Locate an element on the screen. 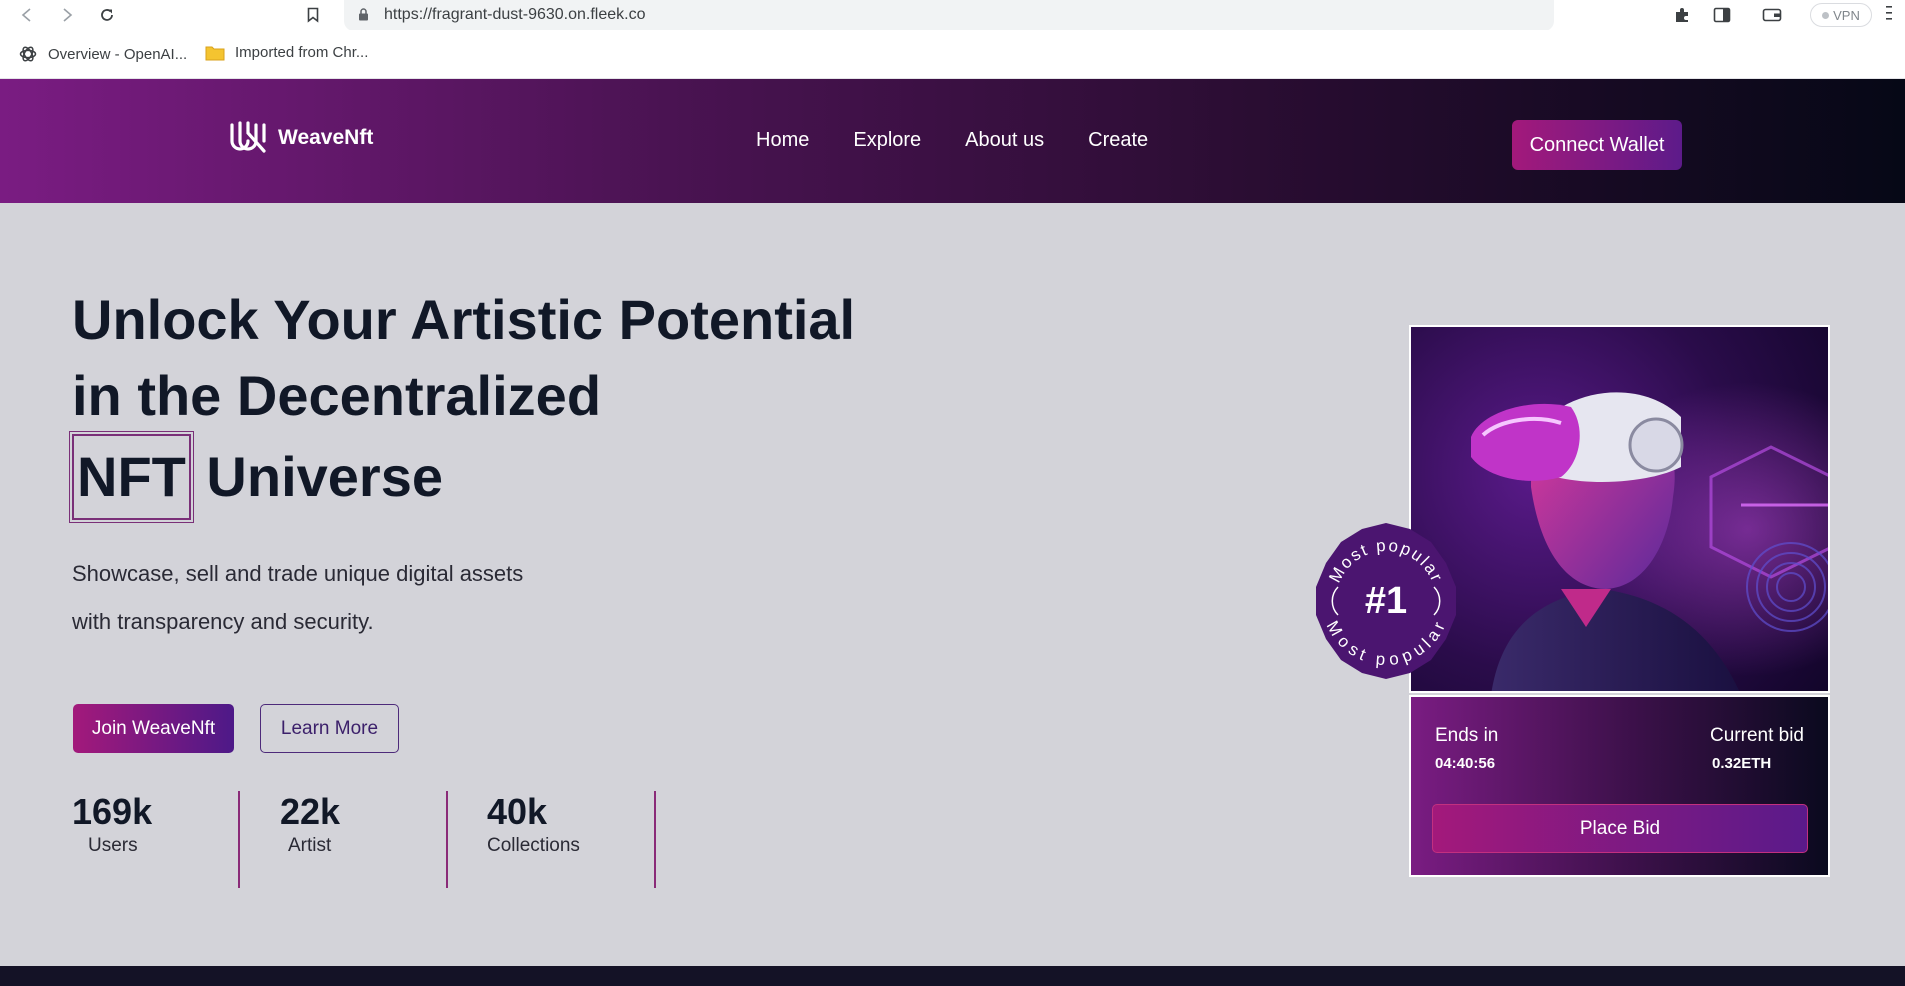 The height and width of the screenshot is (986, 1905). hero-title-line1: Unlock Your Artistic Potential is located at coordinates (464, 319).